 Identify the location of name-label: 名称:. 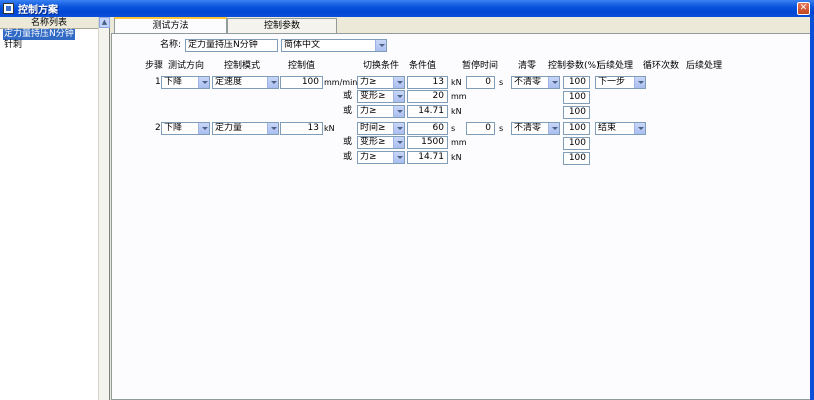
(171, 45).